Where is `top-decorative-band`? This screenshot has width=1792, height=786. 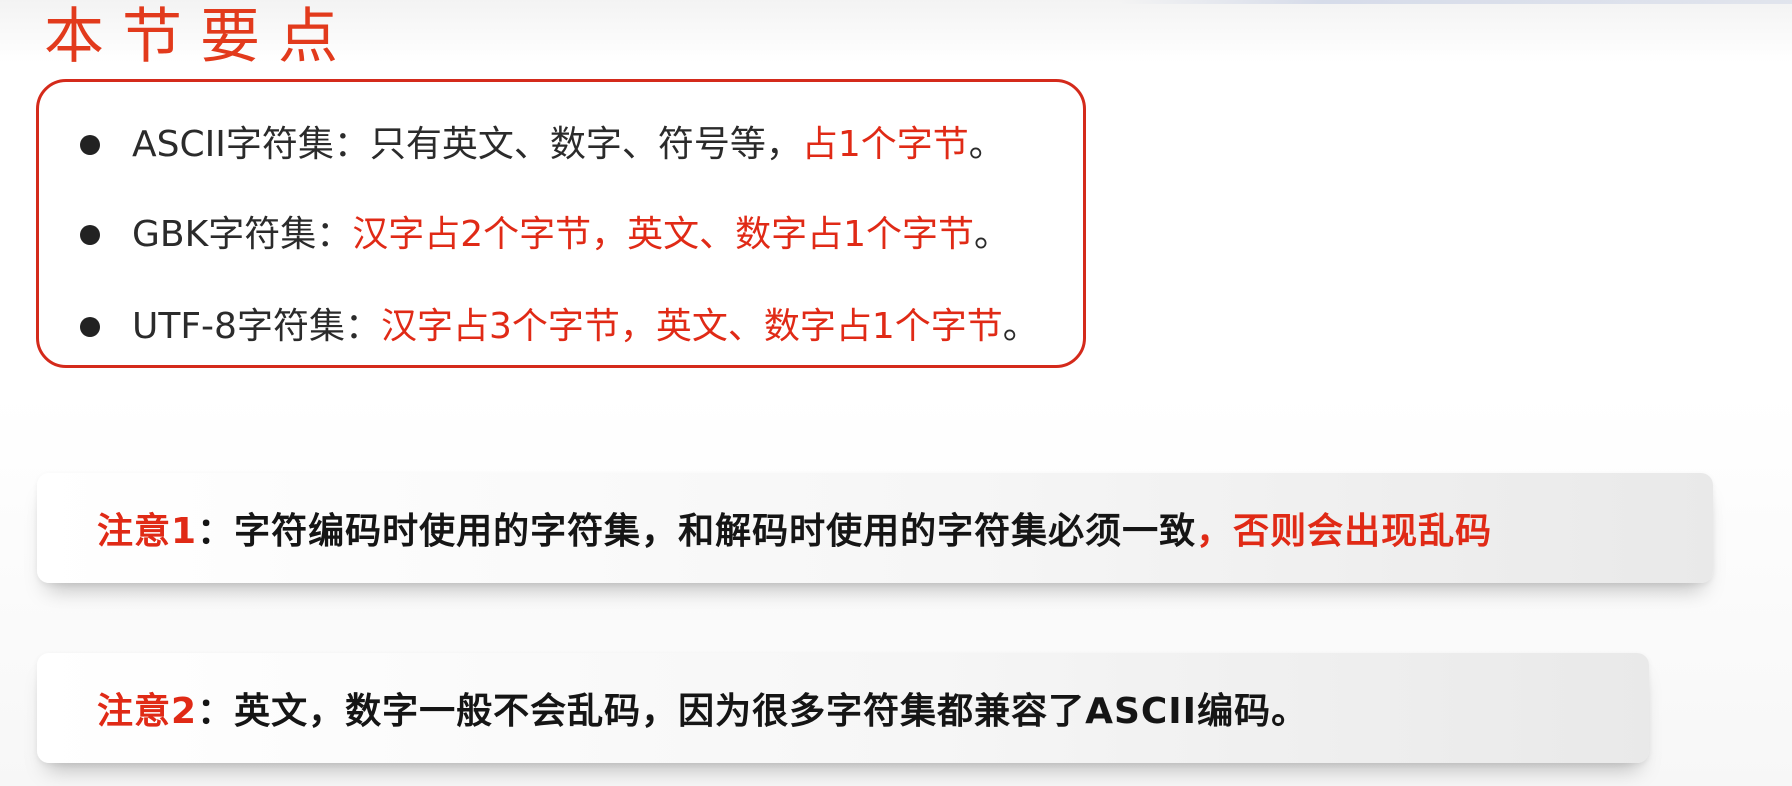 top-decorative-band is located at coordinates (1456, 2).